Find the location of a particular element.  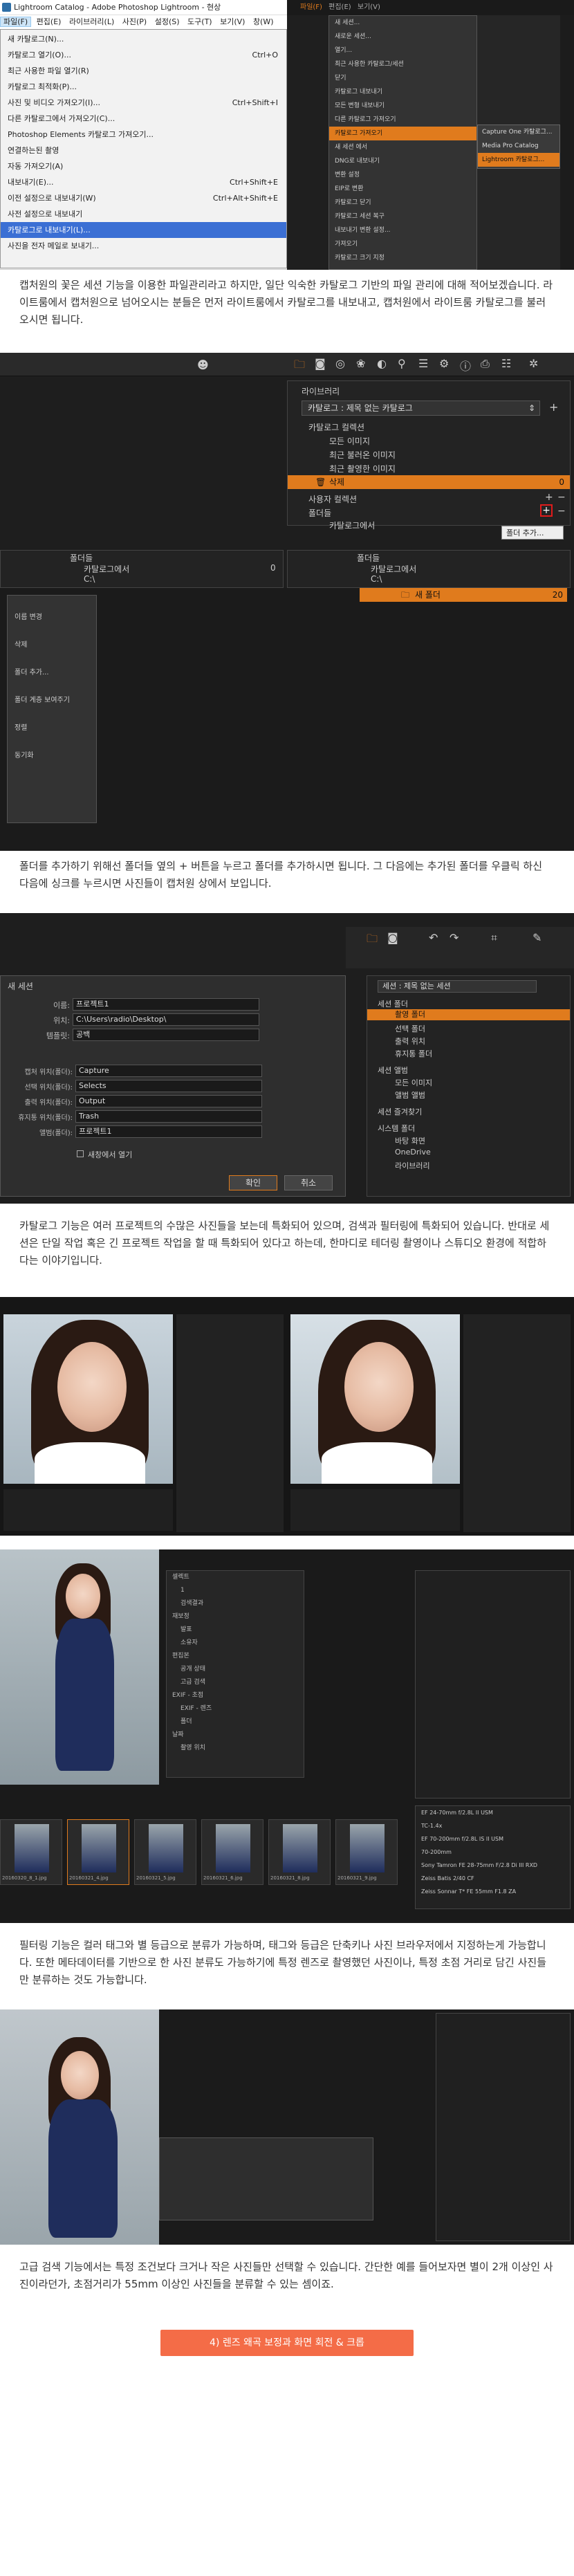

lens-list-item: Sony Tamron FE 28-75mm F/2.8 Di III RXD is located at coordinates (493, 1865).